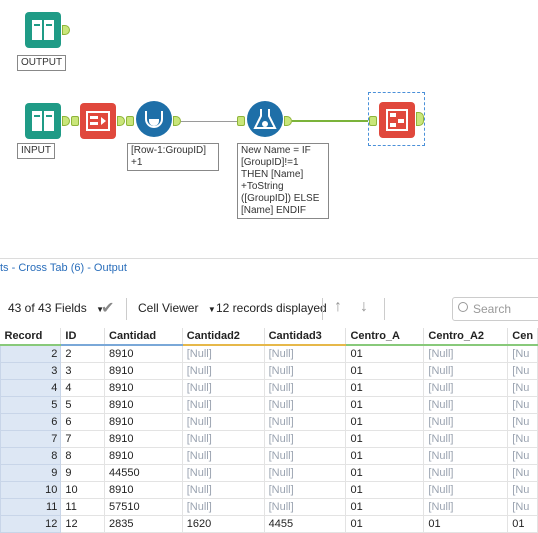 The height and width of the screenshot is (533, 538). I want to click on table-cell: 9, so click(83, 472).